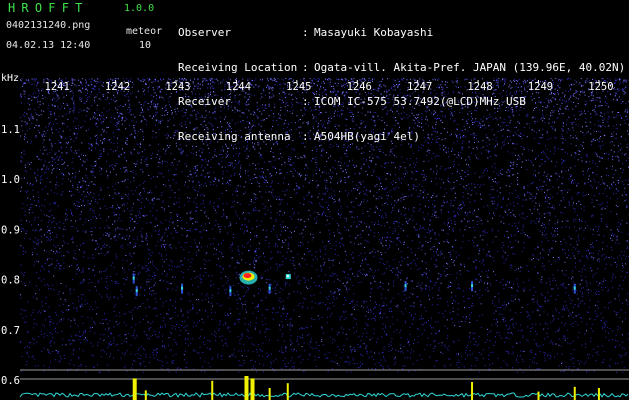 This screenshot has height=400, width=629. Describe the element at coordinates (10, 381) in the screenshot. I see `y-tick-label: 0.6` at that location.